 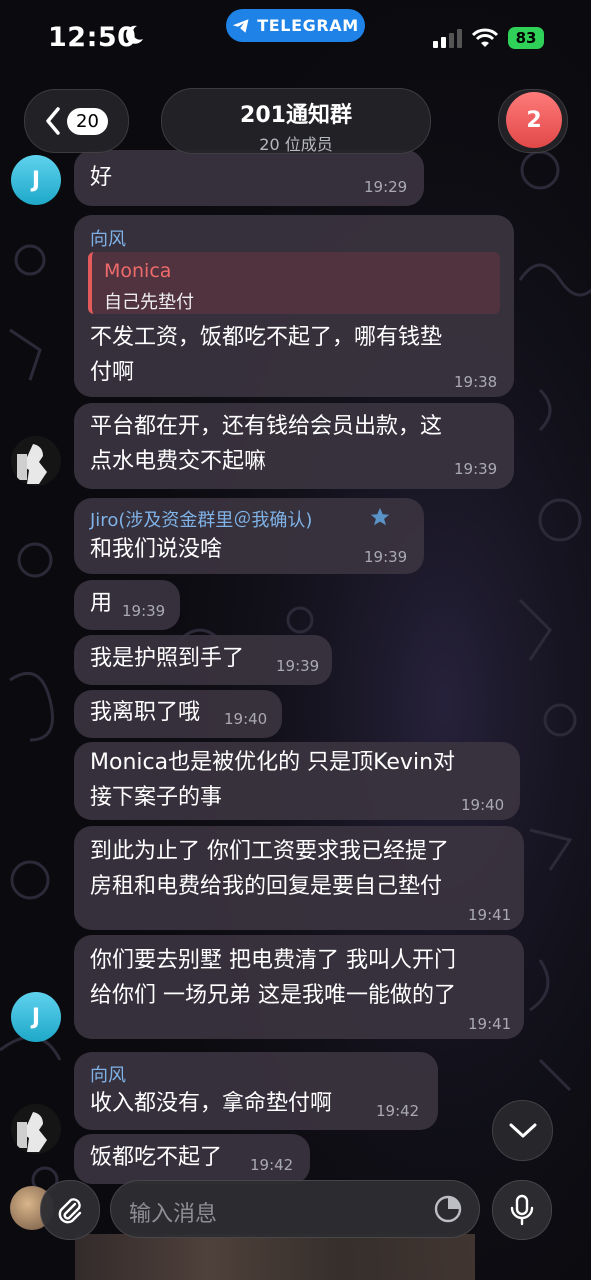 I want to click on back-button: 20, so click(x=76, y=121).